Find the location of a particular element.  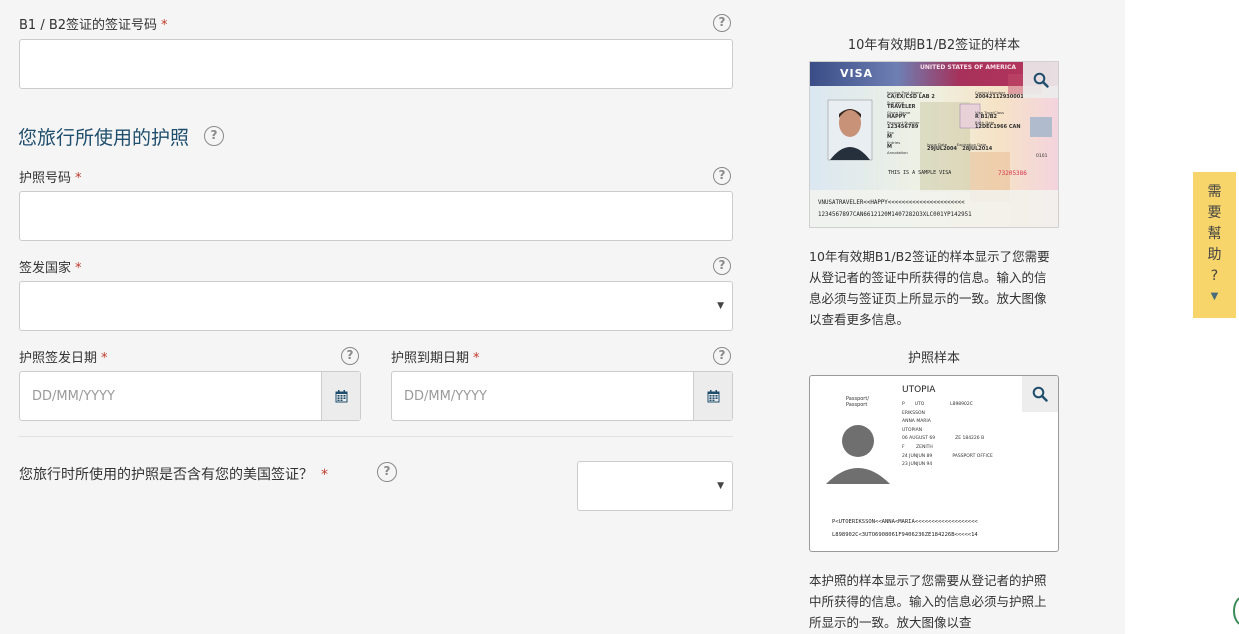

passport-number-input is located at coordinates (376, 216).